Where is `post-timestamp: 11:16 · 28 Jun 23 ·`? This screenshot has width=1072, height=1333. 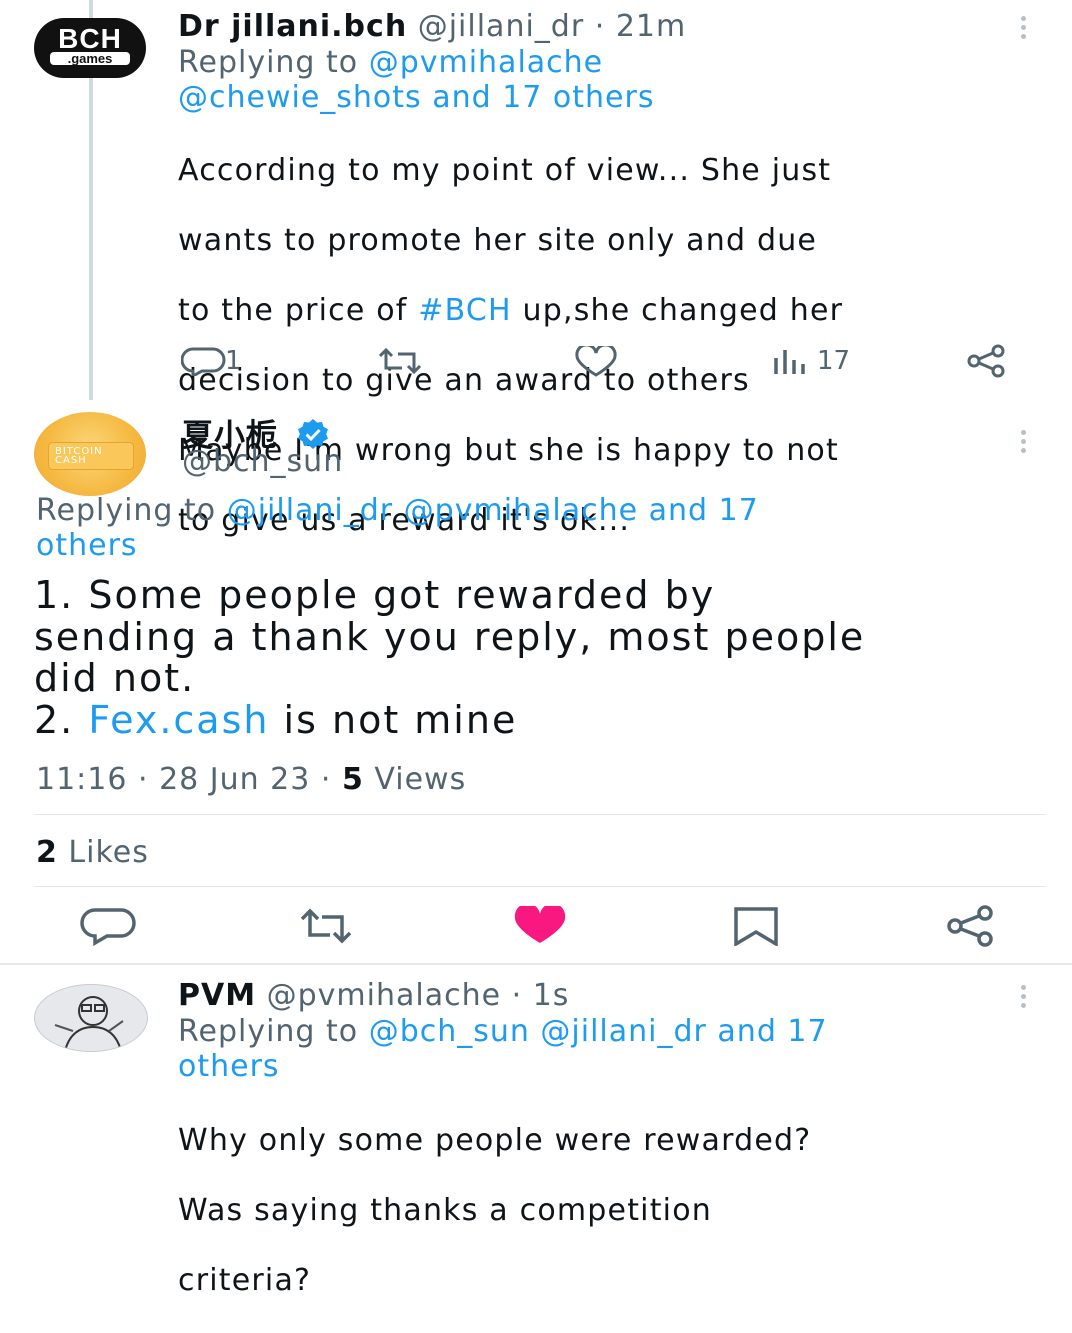
post-timestamp: 11:16 · 28 Jun 23 · is located at coordinates (189, 779).